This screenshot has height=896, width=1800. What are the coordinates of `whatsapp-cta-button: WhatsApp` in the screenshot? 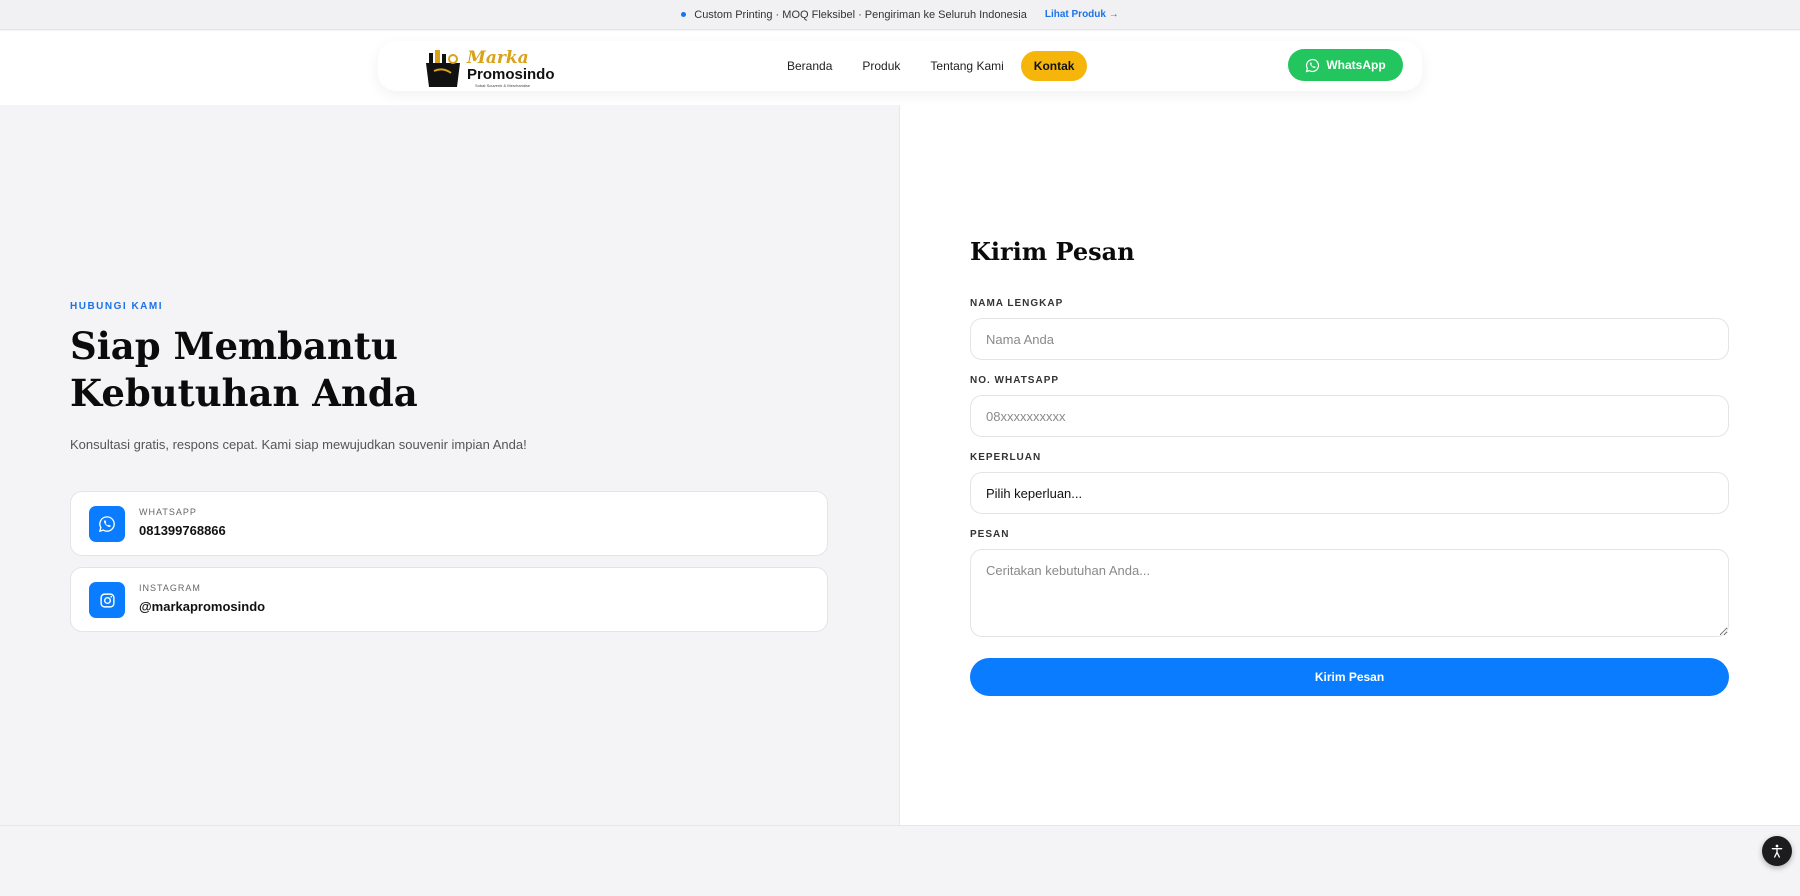 It's located at (1345, 65).